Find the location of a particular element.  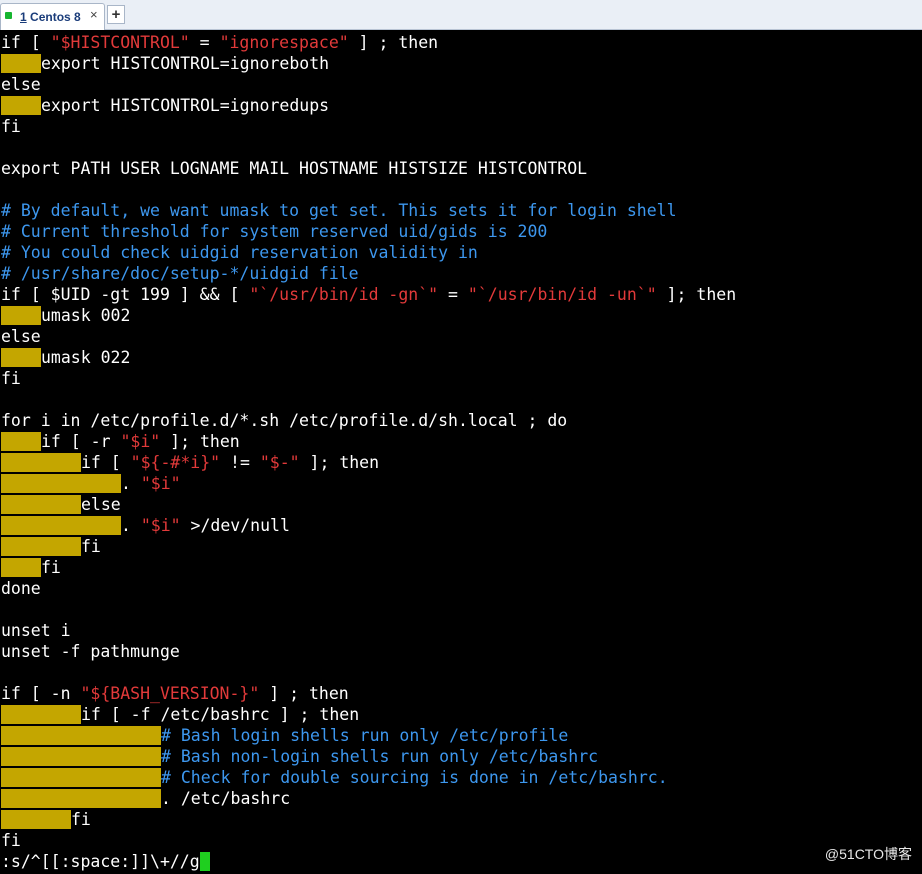

terminal-line: export HISTCONTROL=ignoreboth is located at coordinates (165, 63).